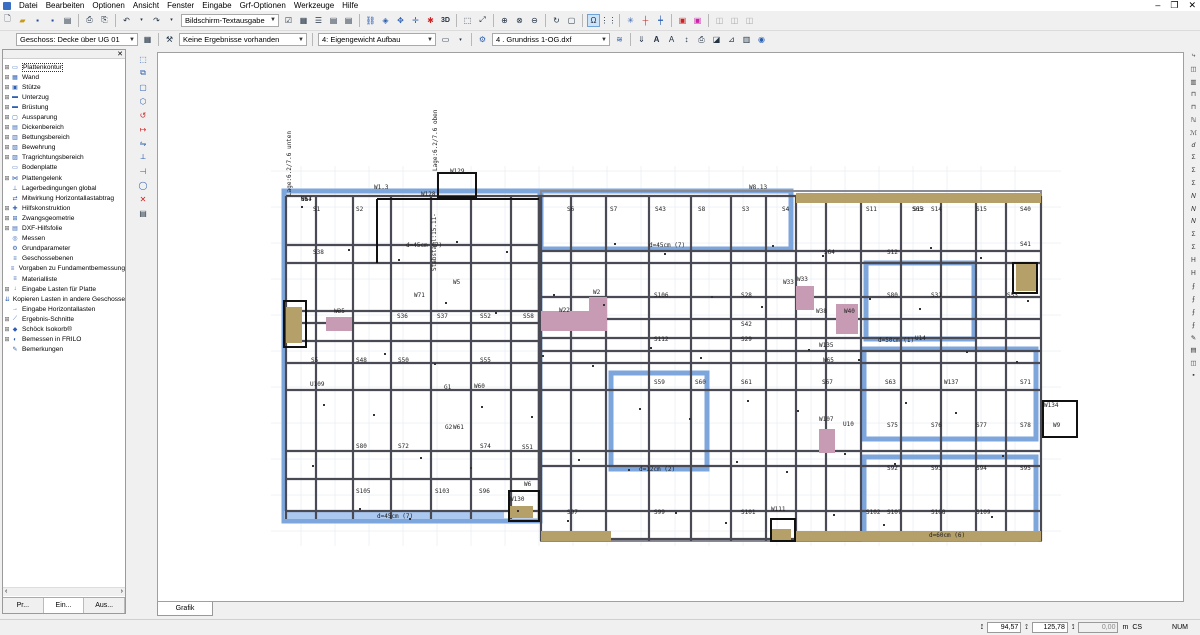 This screenshot has width=1200, height=635. What do you see at coordinates (263, 5) in the screenshot?
I see `menu-grf-optionen: Grf-Optionen` at bounding box center [263, 5].